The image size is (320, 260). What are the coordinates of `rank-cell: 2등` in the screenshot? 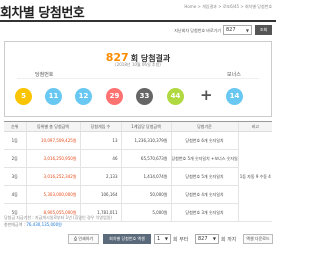 It's located at (15, 158).